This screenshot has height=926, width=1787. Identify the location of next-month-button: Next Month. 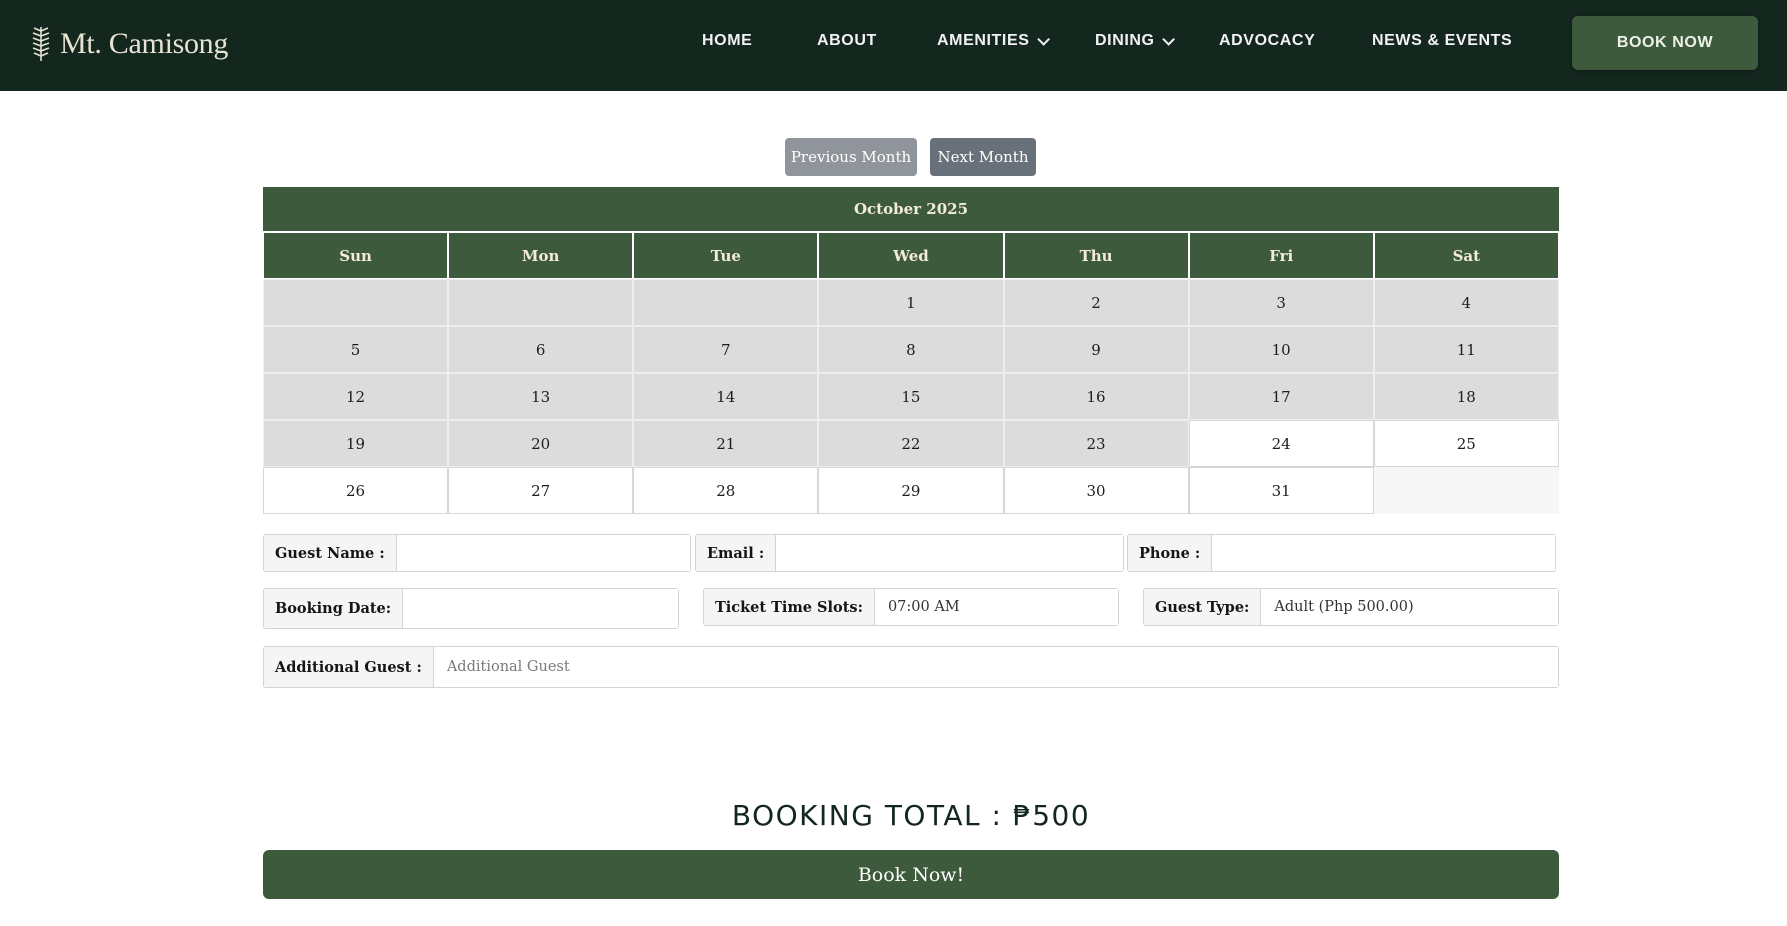
(983, 157).